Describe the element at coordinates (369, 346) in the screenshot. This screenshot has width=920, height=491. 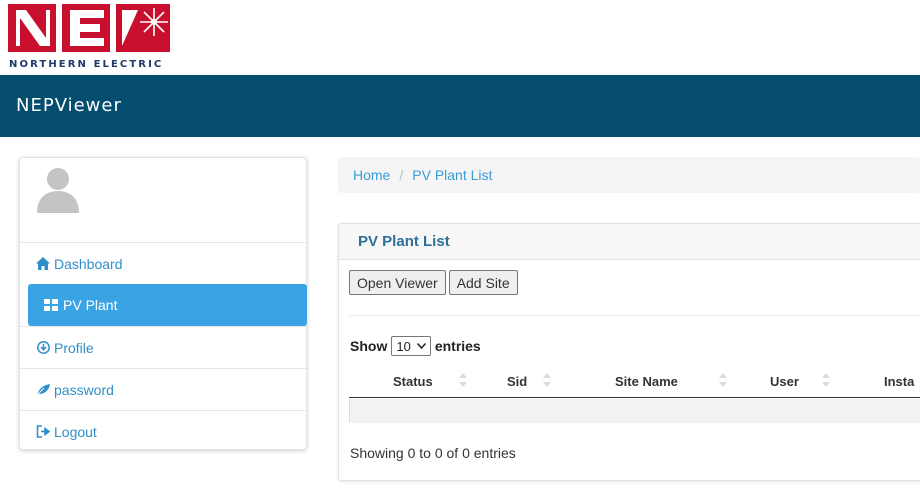
I see `show-label: Show` at that location.